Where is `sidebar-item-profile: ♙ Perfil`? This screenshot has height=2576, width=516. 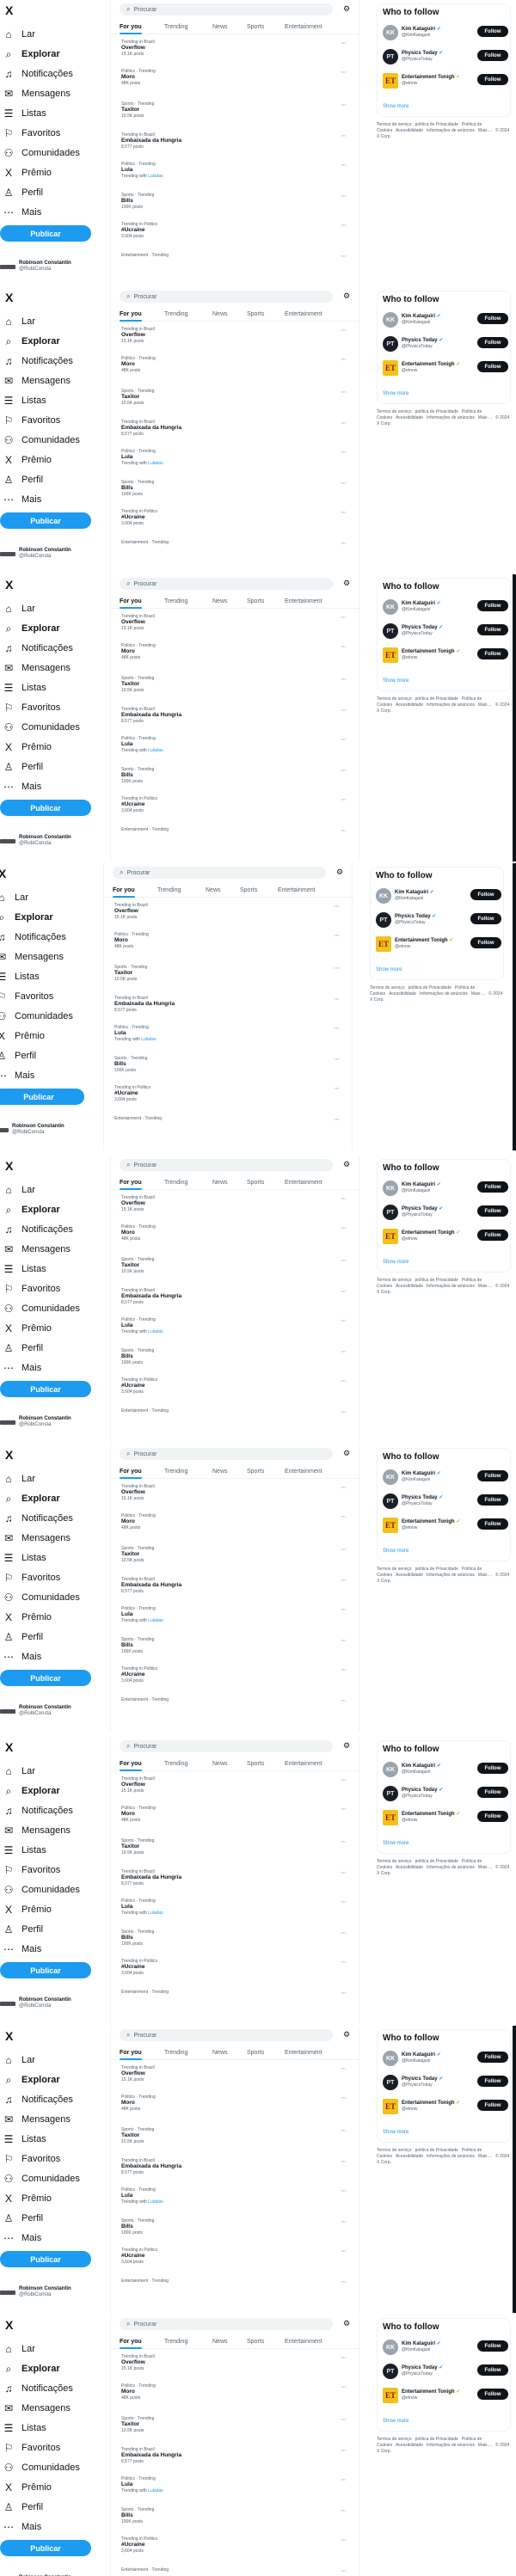 sidebar-item-profile: ♙ Perfil is located at coordinates (22, 2219).